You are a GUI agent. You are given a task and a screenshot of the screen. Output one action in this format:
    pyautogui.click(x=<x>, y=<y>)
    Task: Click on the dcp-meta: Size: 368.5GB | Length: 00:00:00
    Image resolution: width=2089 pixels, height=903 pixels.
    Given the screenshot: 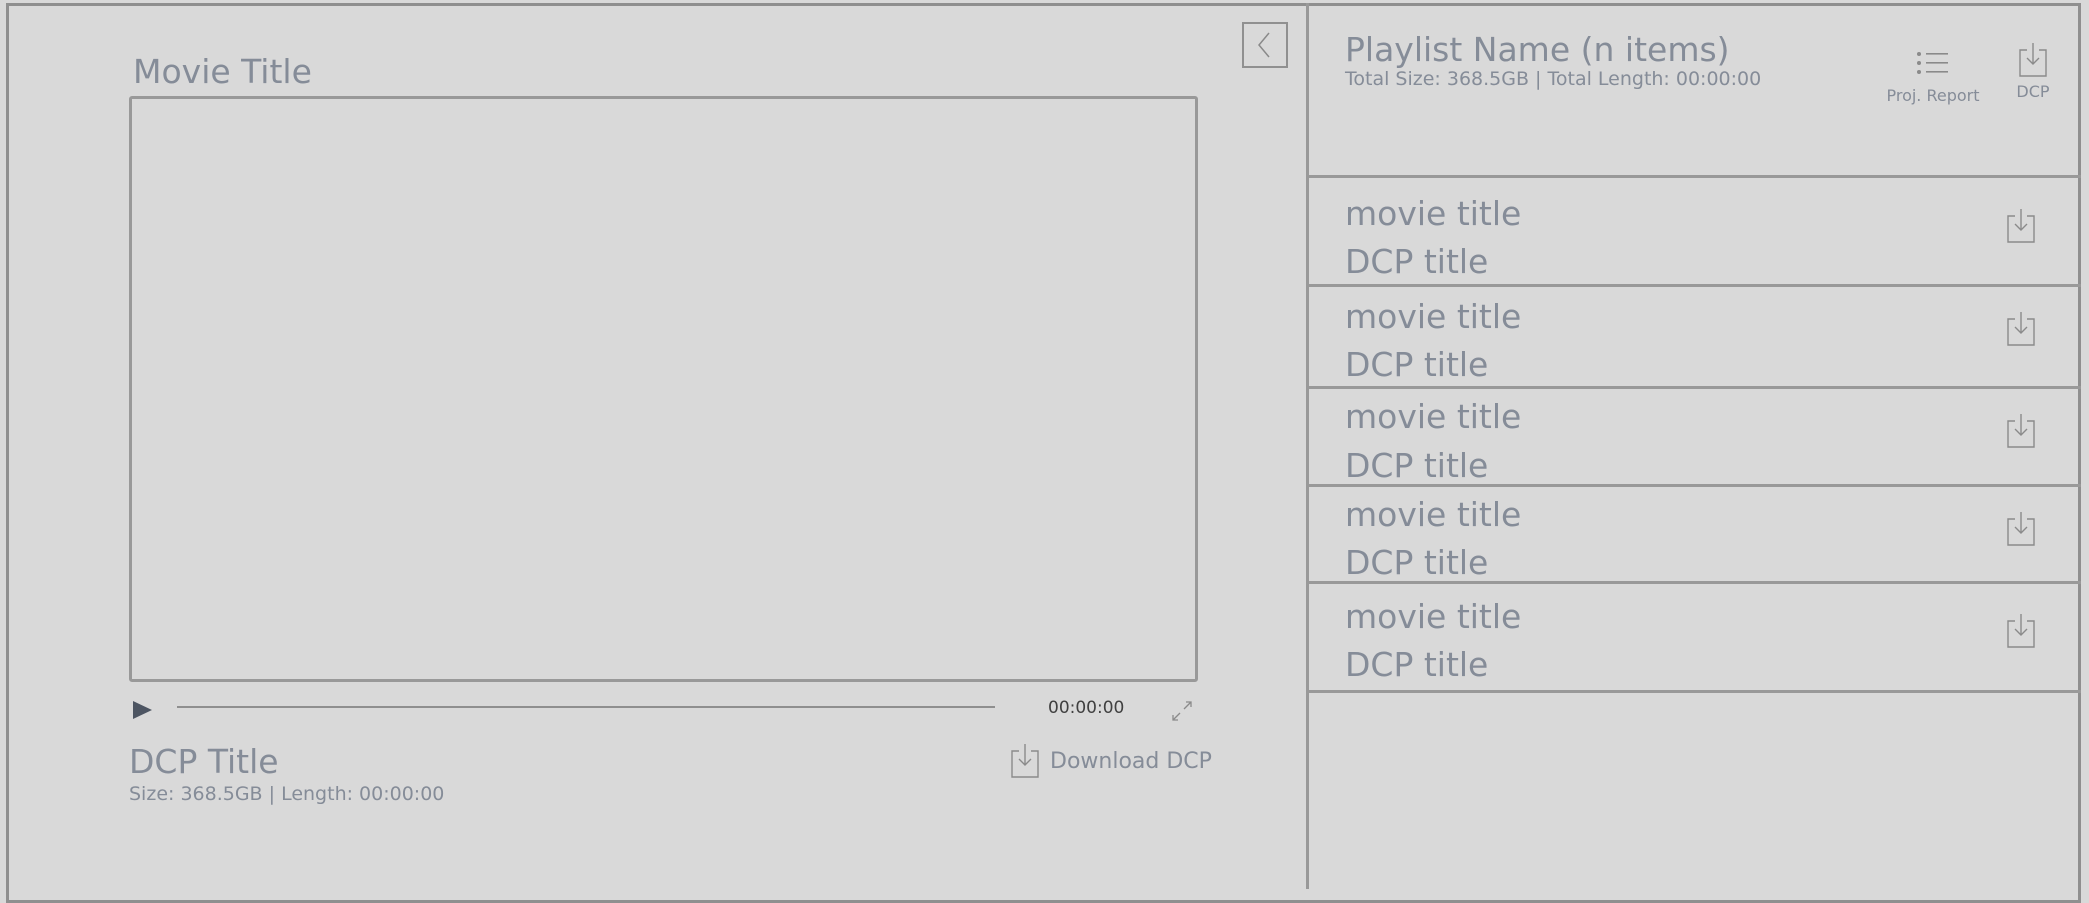 What is the action you would take?
    pyautogui.click(x=287, y=794)
    